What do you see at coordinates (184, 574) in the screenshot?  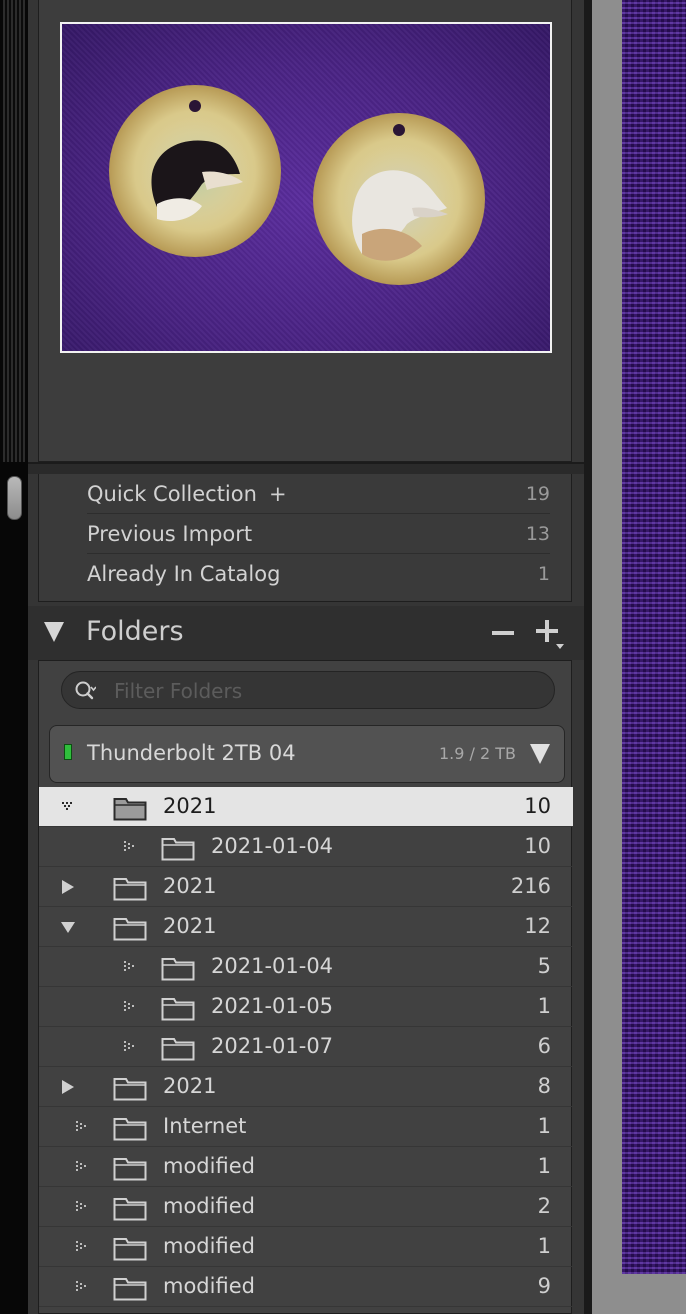 I see `catalog-item-label: Already In Catalog` at bounding box center [184, 574].